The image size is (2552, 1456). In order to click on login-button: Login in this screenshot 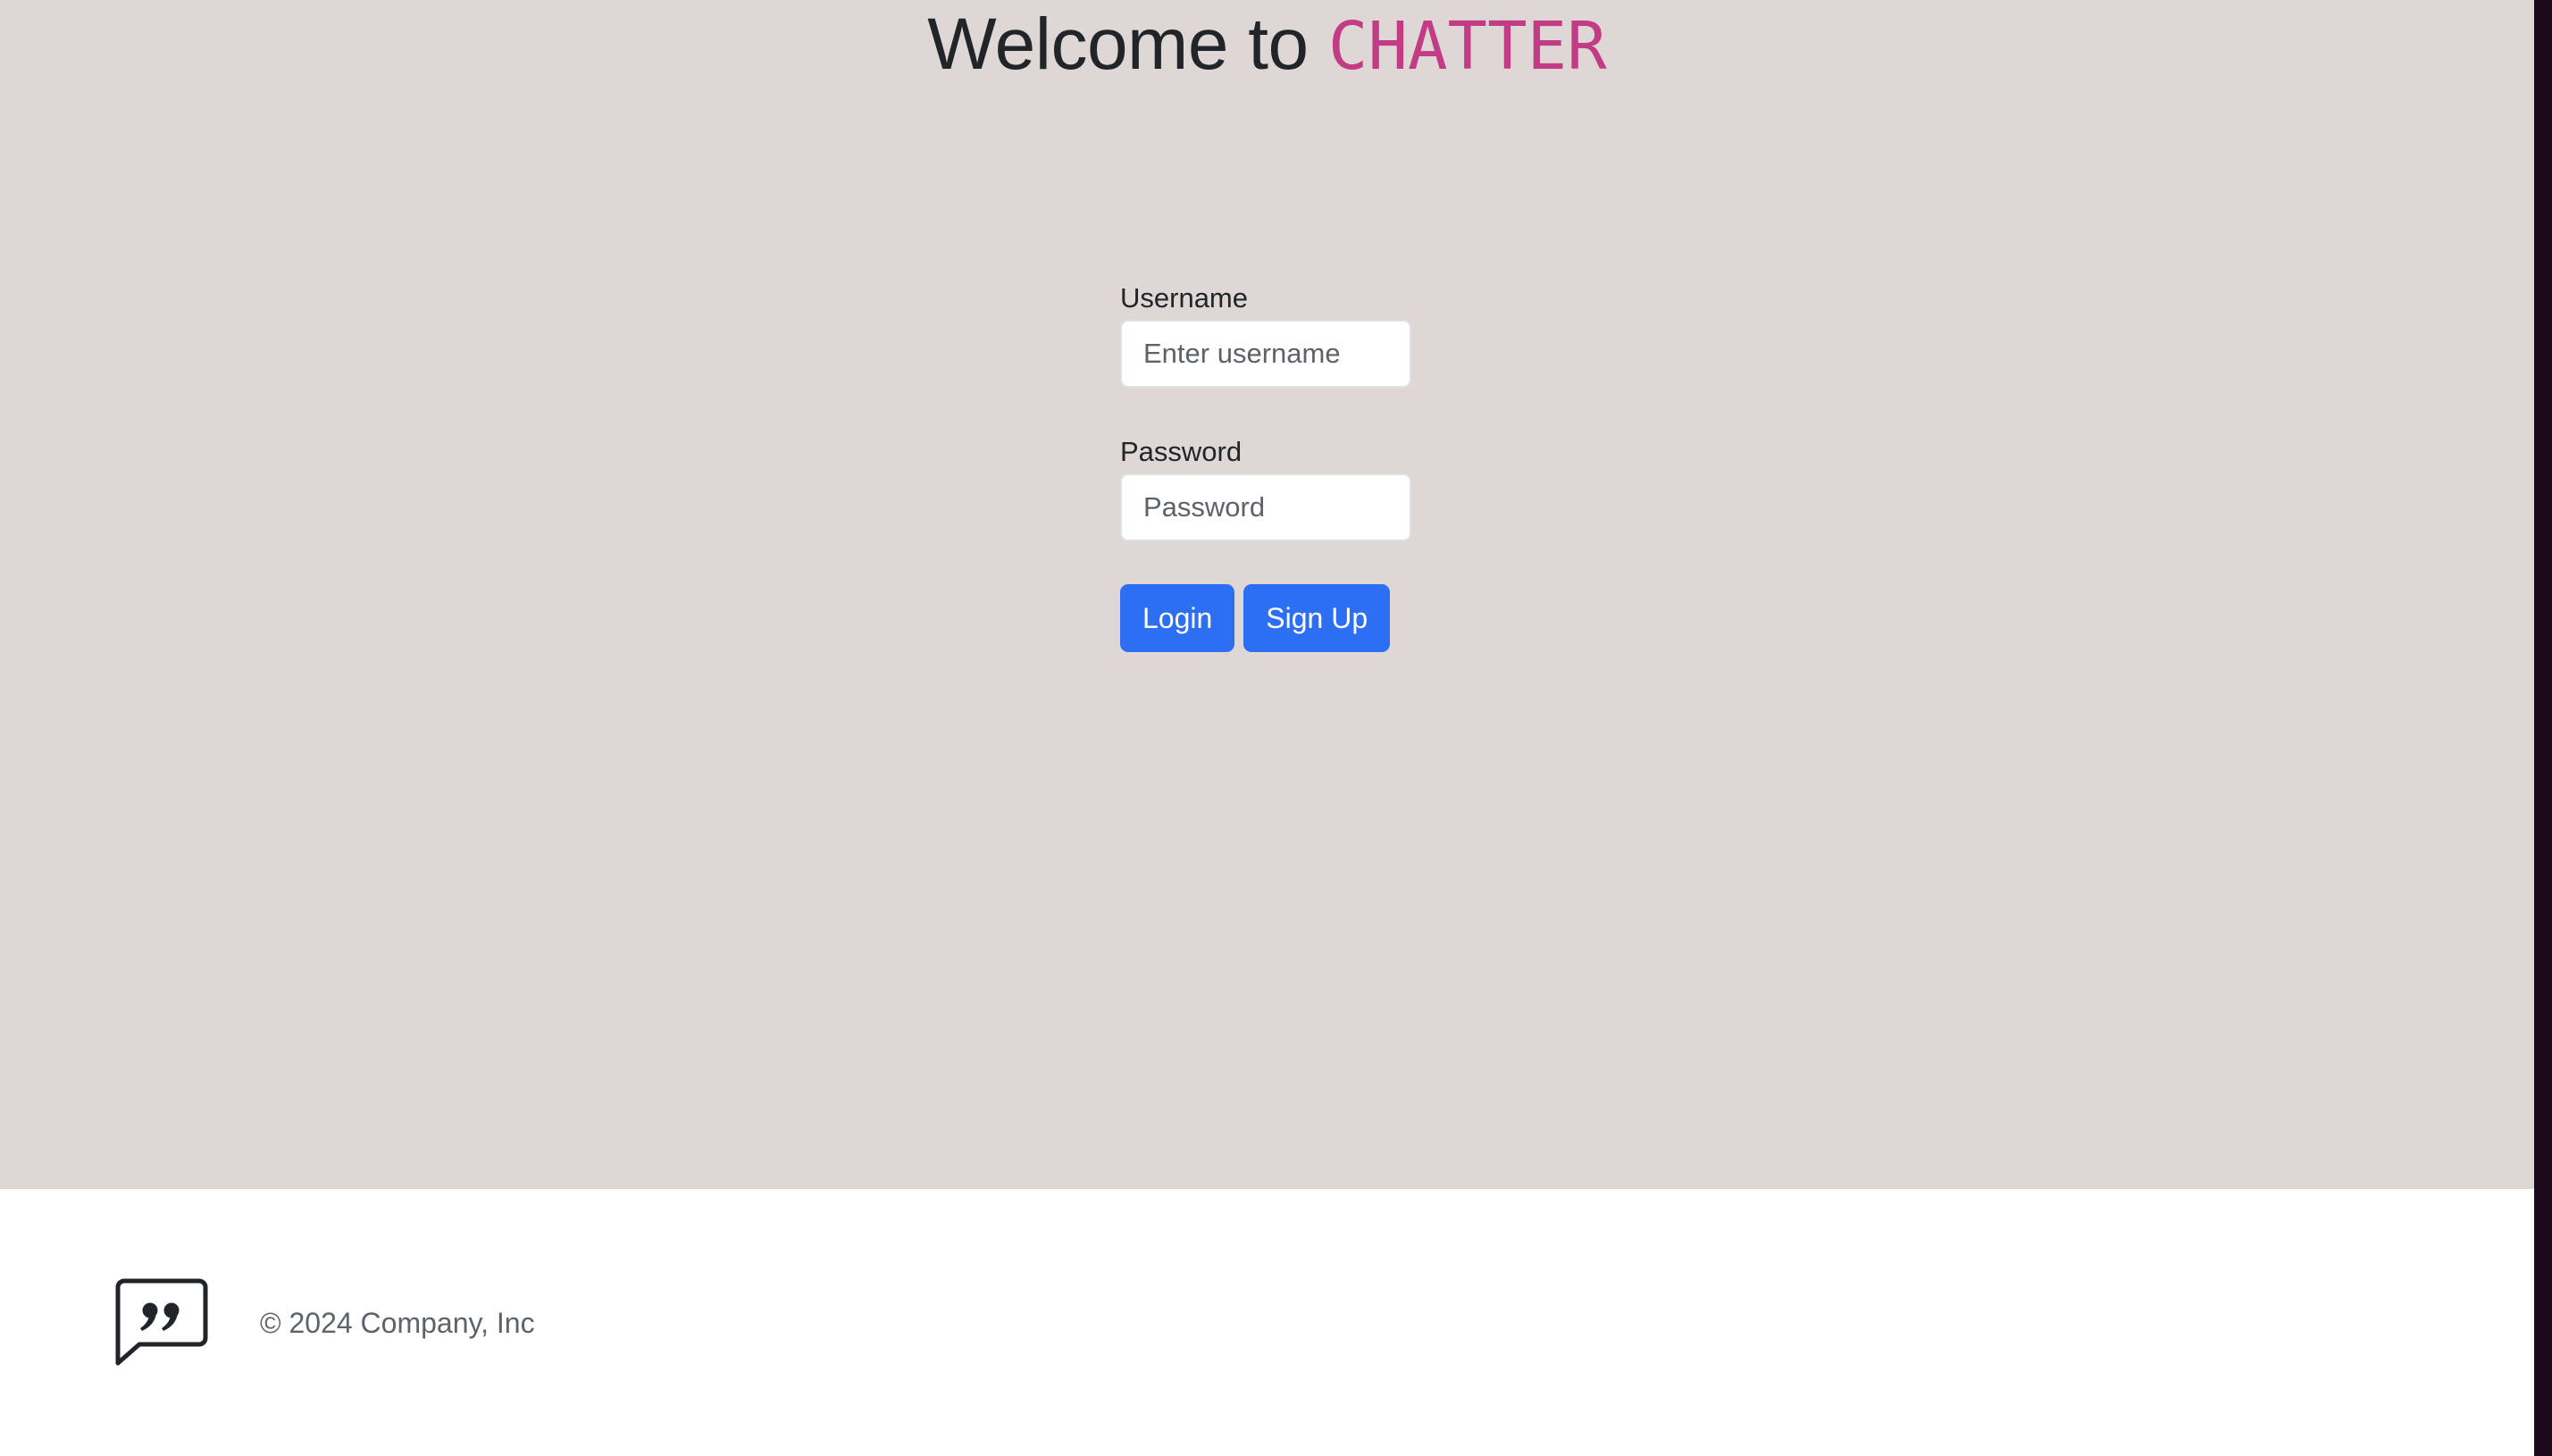, I will do `click(1177, 618)`.